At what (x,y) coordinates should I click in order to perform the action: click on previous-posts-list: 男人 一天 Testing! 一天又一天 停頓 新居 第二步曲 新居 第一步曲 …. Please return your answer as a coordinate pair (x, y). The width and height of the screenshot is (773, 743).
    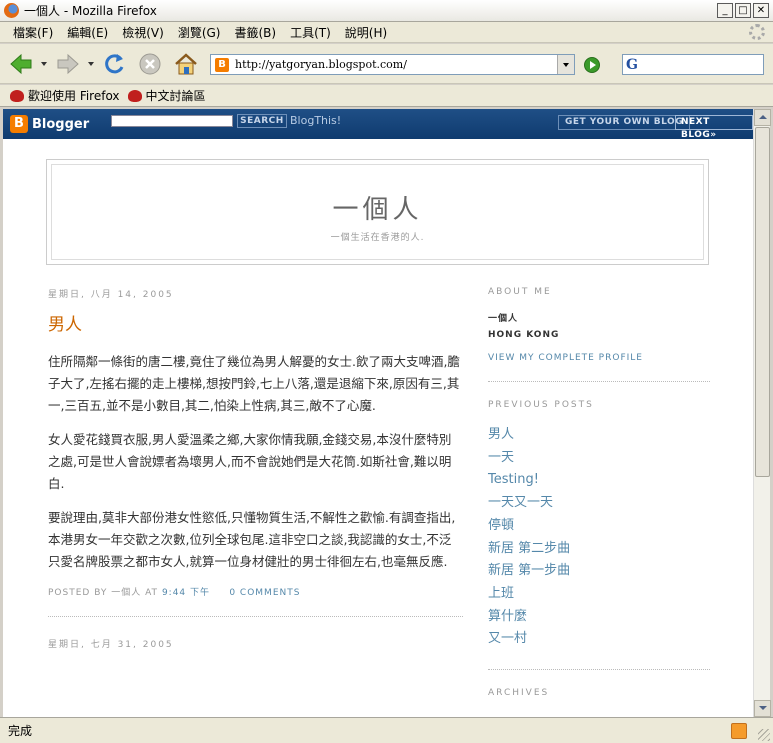
    Looking at the image, I should click on (599, 547).